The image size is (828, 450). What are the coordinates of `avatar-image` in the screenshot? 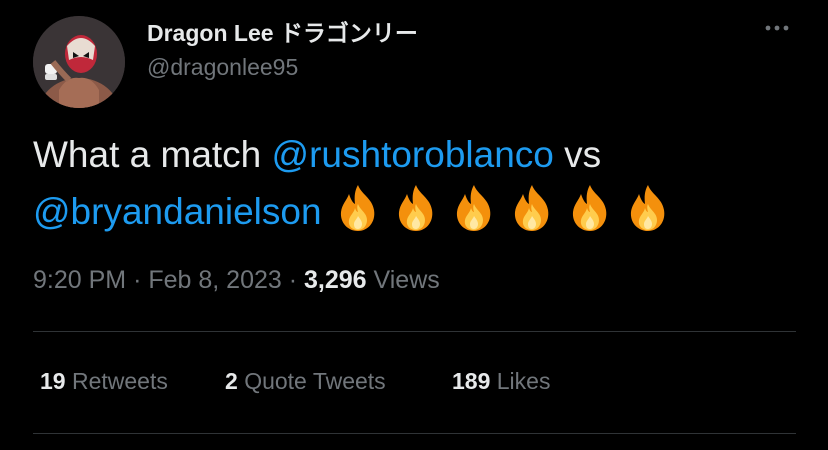 It's located at (79, 62).